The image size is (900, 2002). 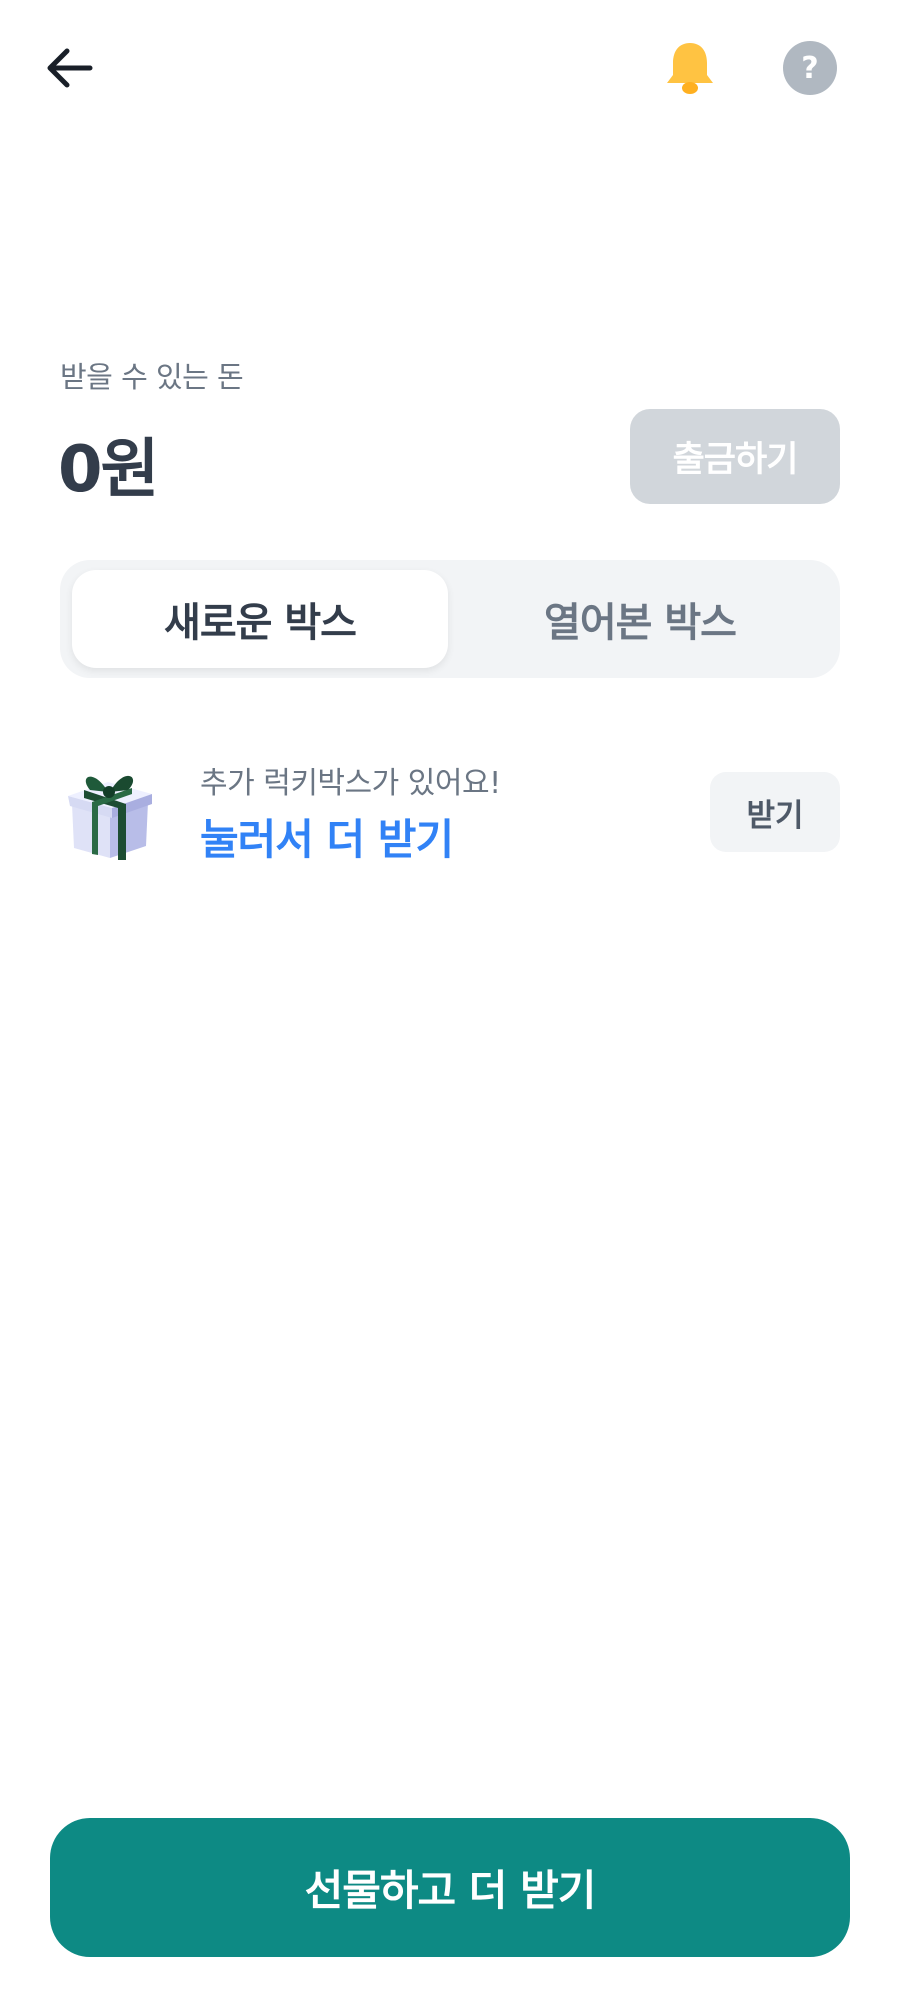 What do you see at coordinates (327, 839) in the screenshot?
I see `lucky-box-title: 눌러서 더 받기` at bounding box center [327, 839].